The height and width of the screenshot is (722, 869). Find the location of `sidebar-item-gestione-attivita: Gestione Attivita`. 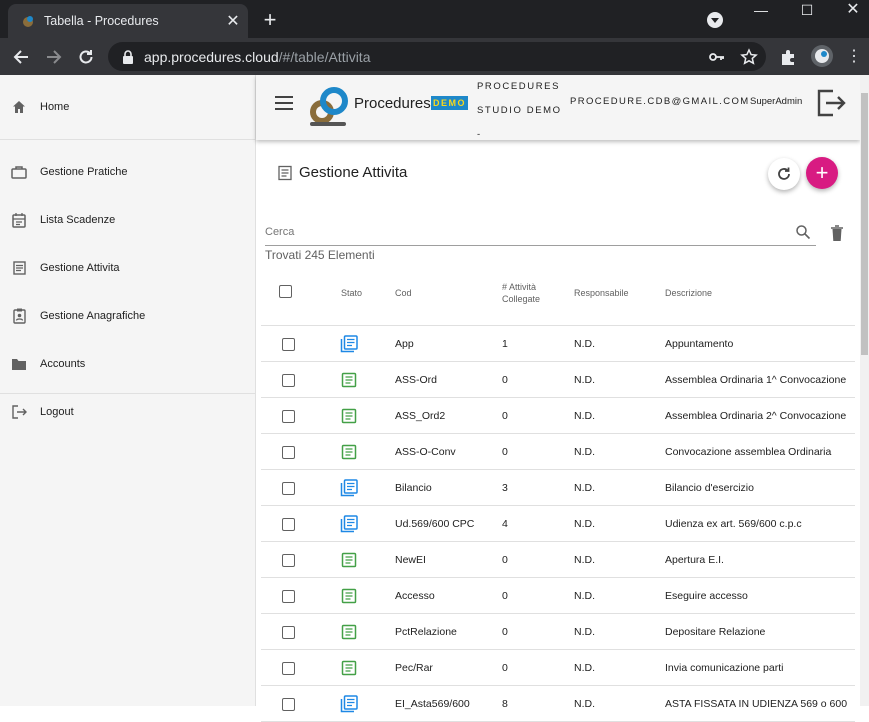

sidebar-item-gestione-attivita: Gestione Attivita is located at coordinates (127, 268).